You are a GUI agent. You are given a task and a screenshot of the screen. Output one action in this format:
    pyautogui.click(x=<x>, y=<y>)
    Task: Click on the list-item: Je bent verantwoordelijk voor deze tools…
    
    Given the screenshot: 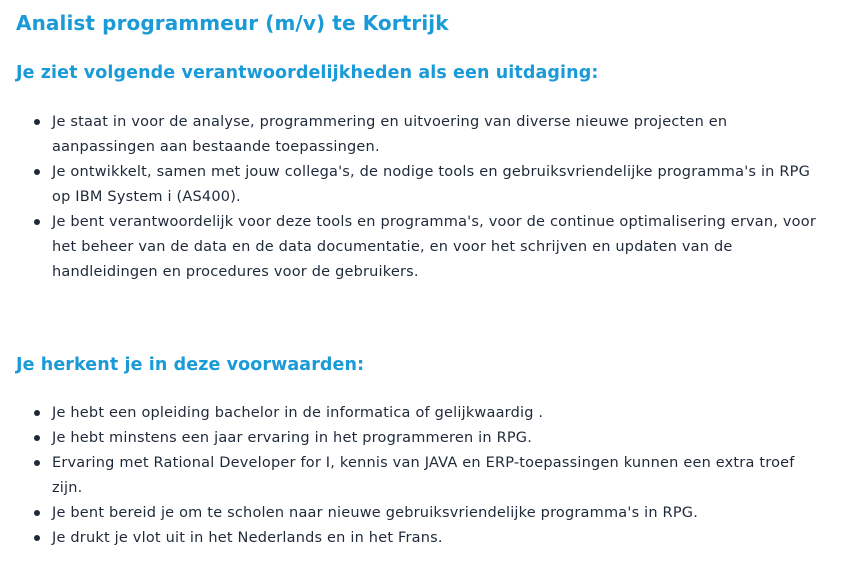 What is the action you would take?
    pyautogui.click(x=435, y=247)
    